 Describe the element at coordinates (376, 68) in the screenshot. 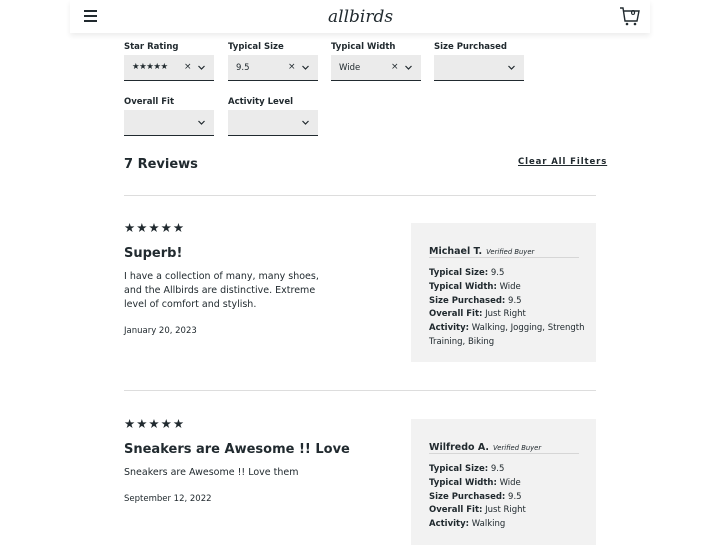

I see `typical-width-select: Wide ×` at that location.